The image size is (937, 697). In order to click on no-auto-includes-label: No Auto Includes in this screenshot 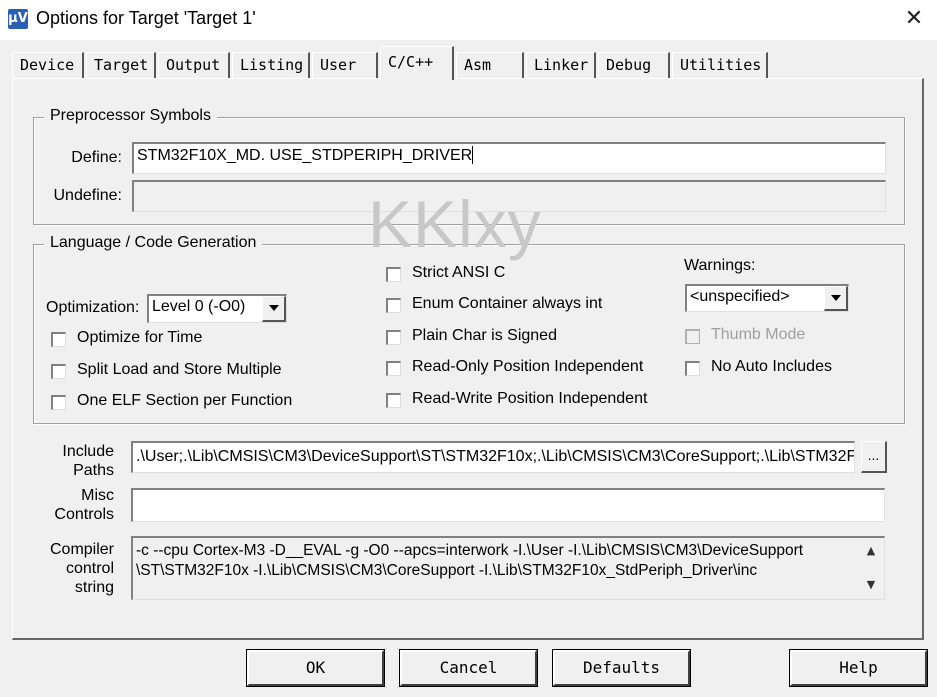, I will do `click(771, 366)`.